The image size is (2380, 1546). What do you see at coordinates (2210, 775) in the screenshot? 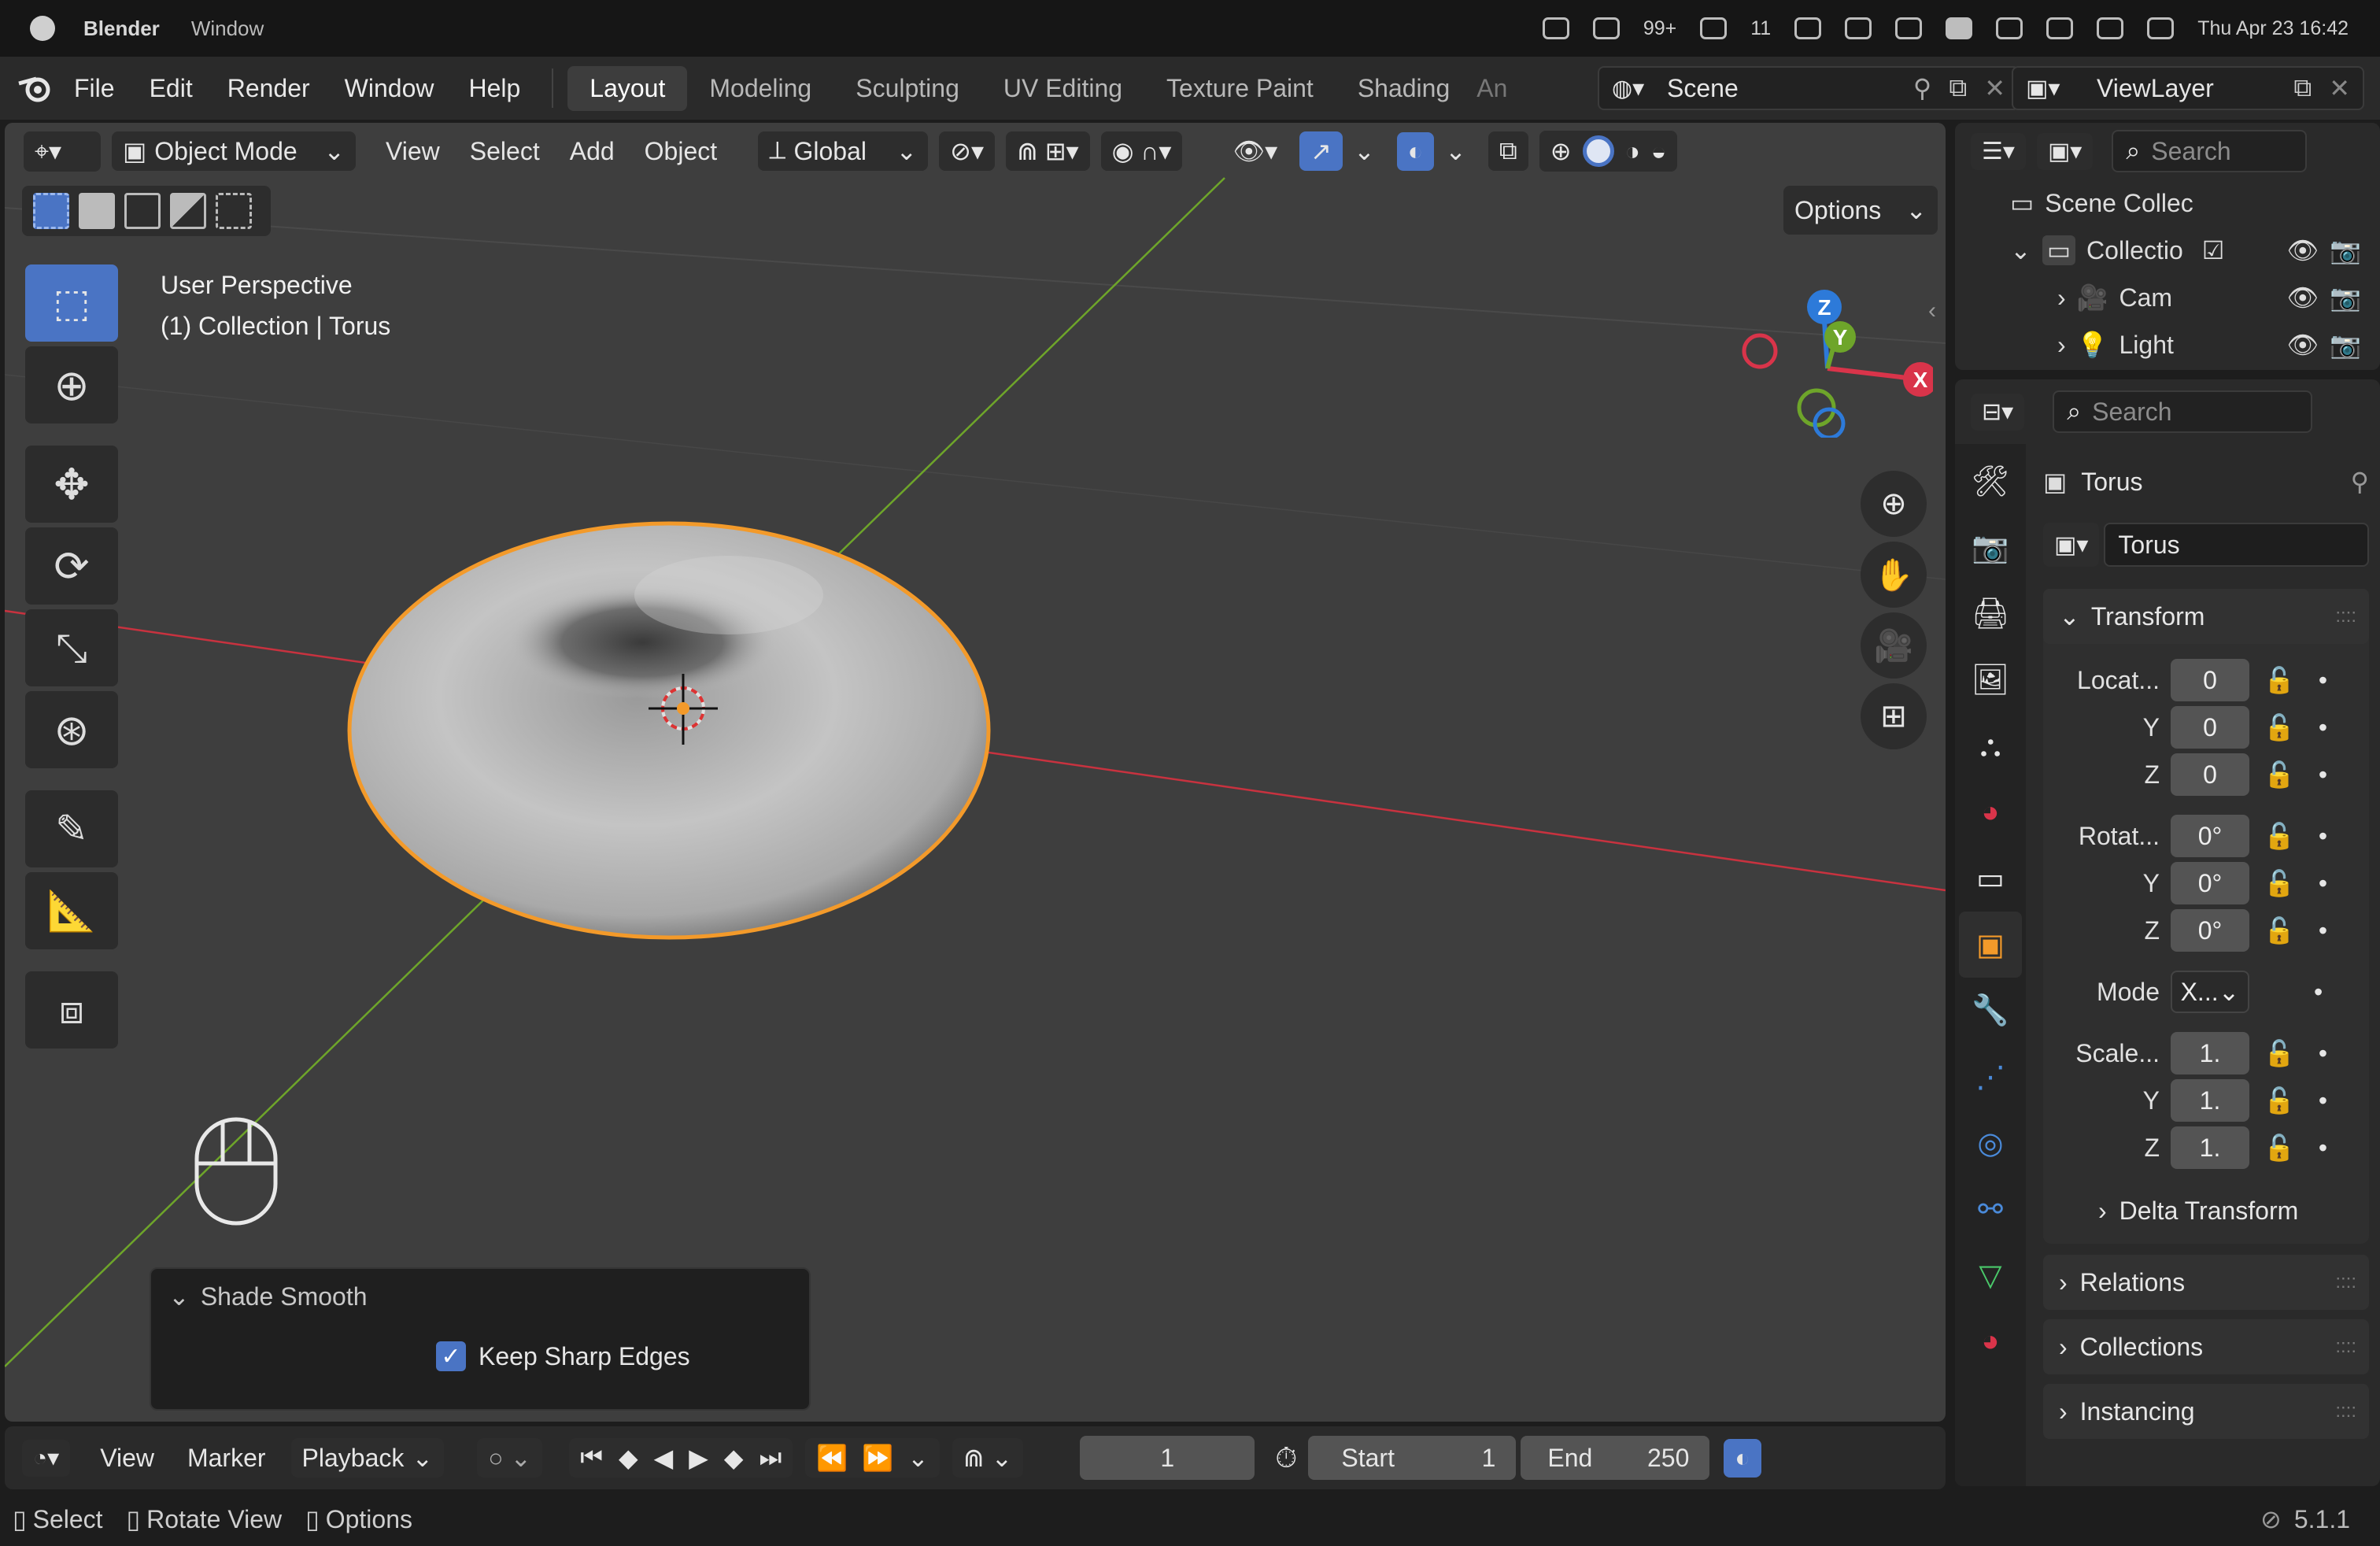
I see `location-z-field: 0` at bounding box center [2210, 775].